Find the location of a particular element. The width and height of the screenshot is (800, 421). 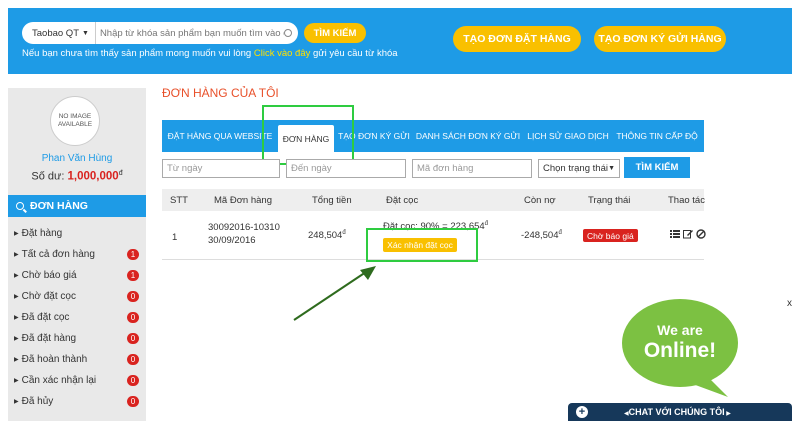

avatar-text-2: AVAILABLE is located at coordinates (75, 124).